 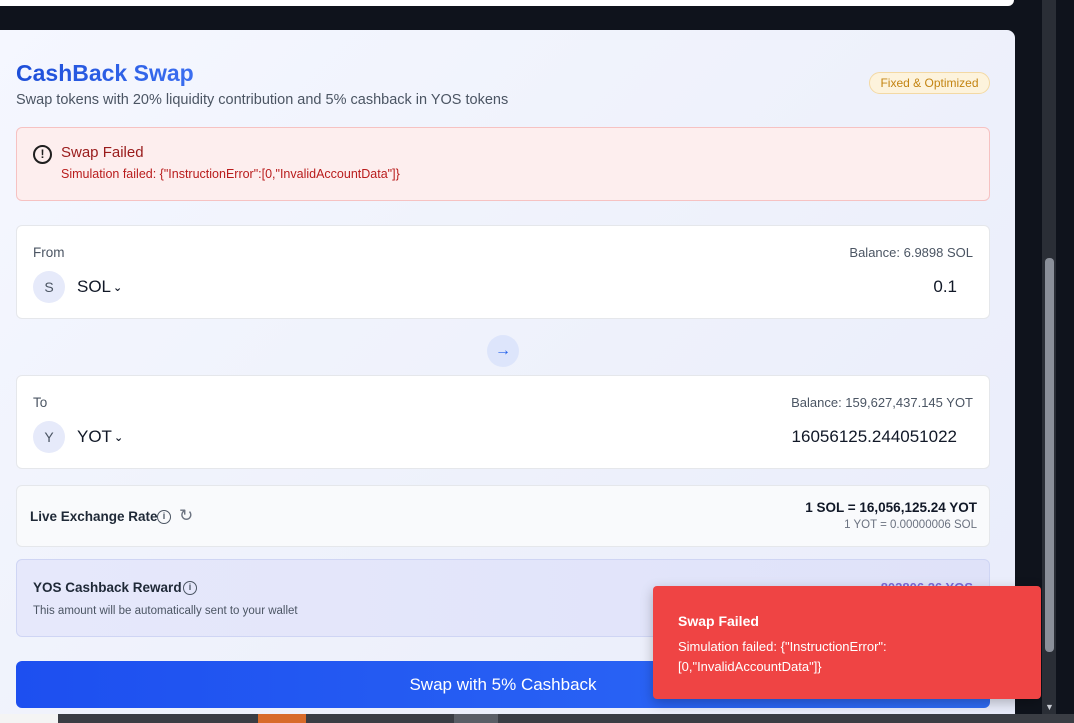 What do you see at coordinates (102, 152) in the screenshot?
I see `error-title: Swap Failed` at bounding box center [102, 152].